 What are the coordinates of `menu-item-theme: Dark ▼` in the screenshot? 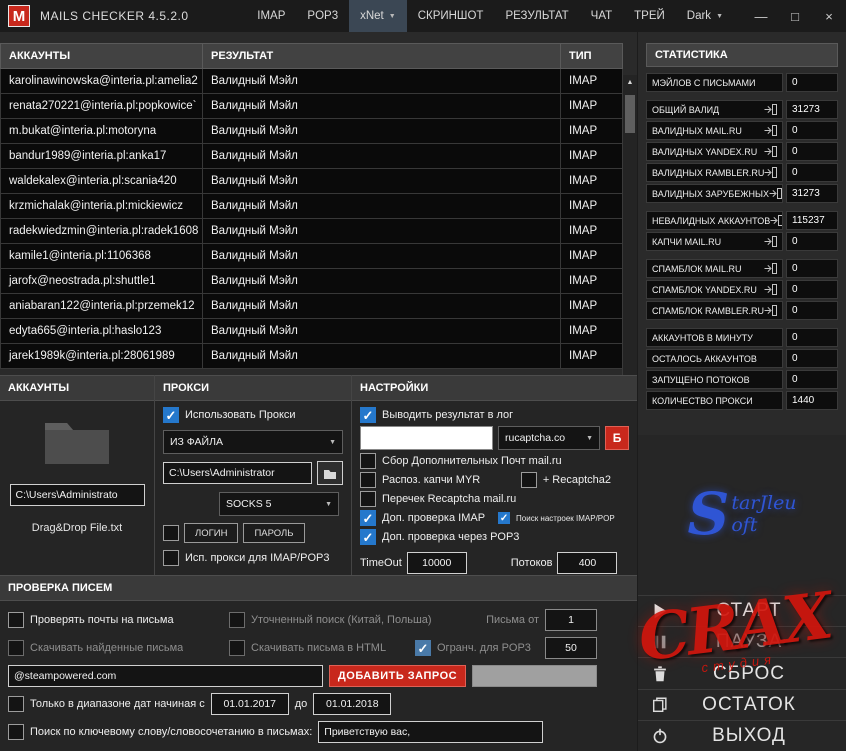 It's located at (705, 16).